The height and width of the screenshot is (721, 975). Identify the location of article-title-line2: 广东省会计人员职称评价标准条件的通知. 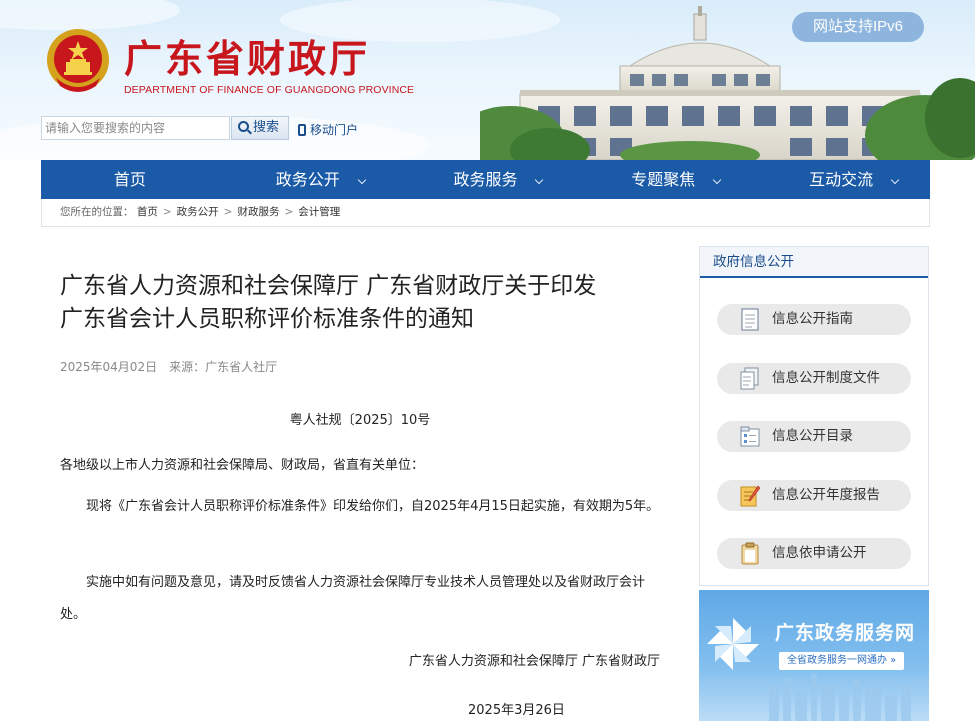
(267, 319).